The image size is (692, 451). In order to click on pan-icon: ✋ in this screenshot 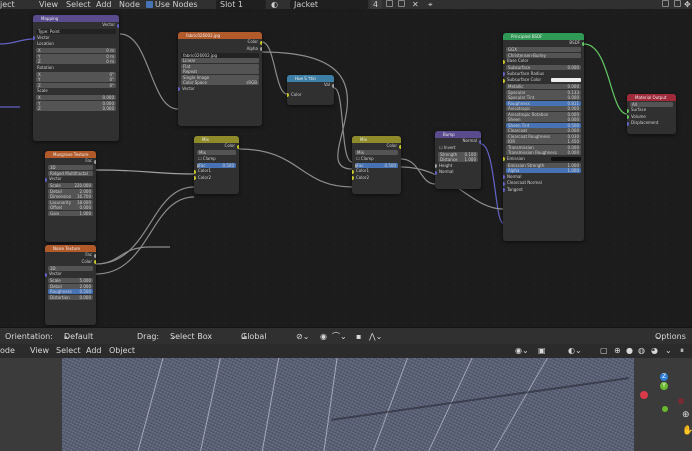, I will do `click(687, 431)`.